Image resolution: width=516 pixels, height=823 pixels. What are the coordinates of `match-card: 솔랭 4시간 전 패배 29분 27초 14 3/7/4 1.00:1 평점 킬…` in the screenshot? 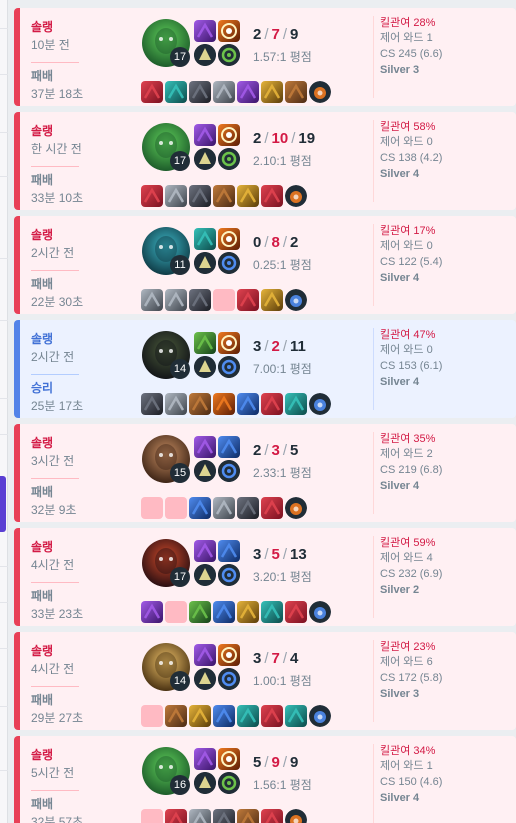 It's located at (265, 681).